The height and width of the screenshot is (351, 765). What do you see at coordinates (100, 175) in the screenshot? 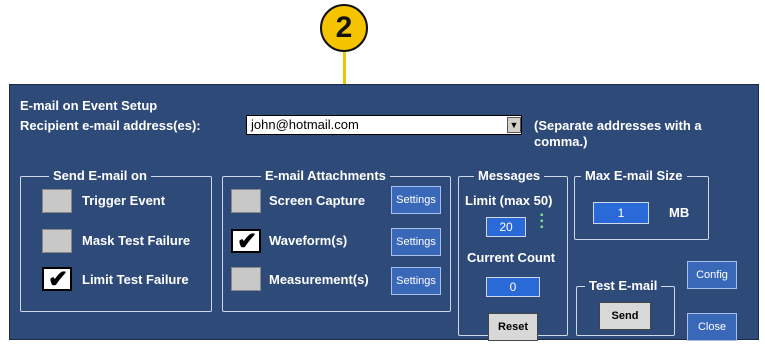
I see `send-email-on-legend: Send E-mail on` at bounding box center [100, 175].